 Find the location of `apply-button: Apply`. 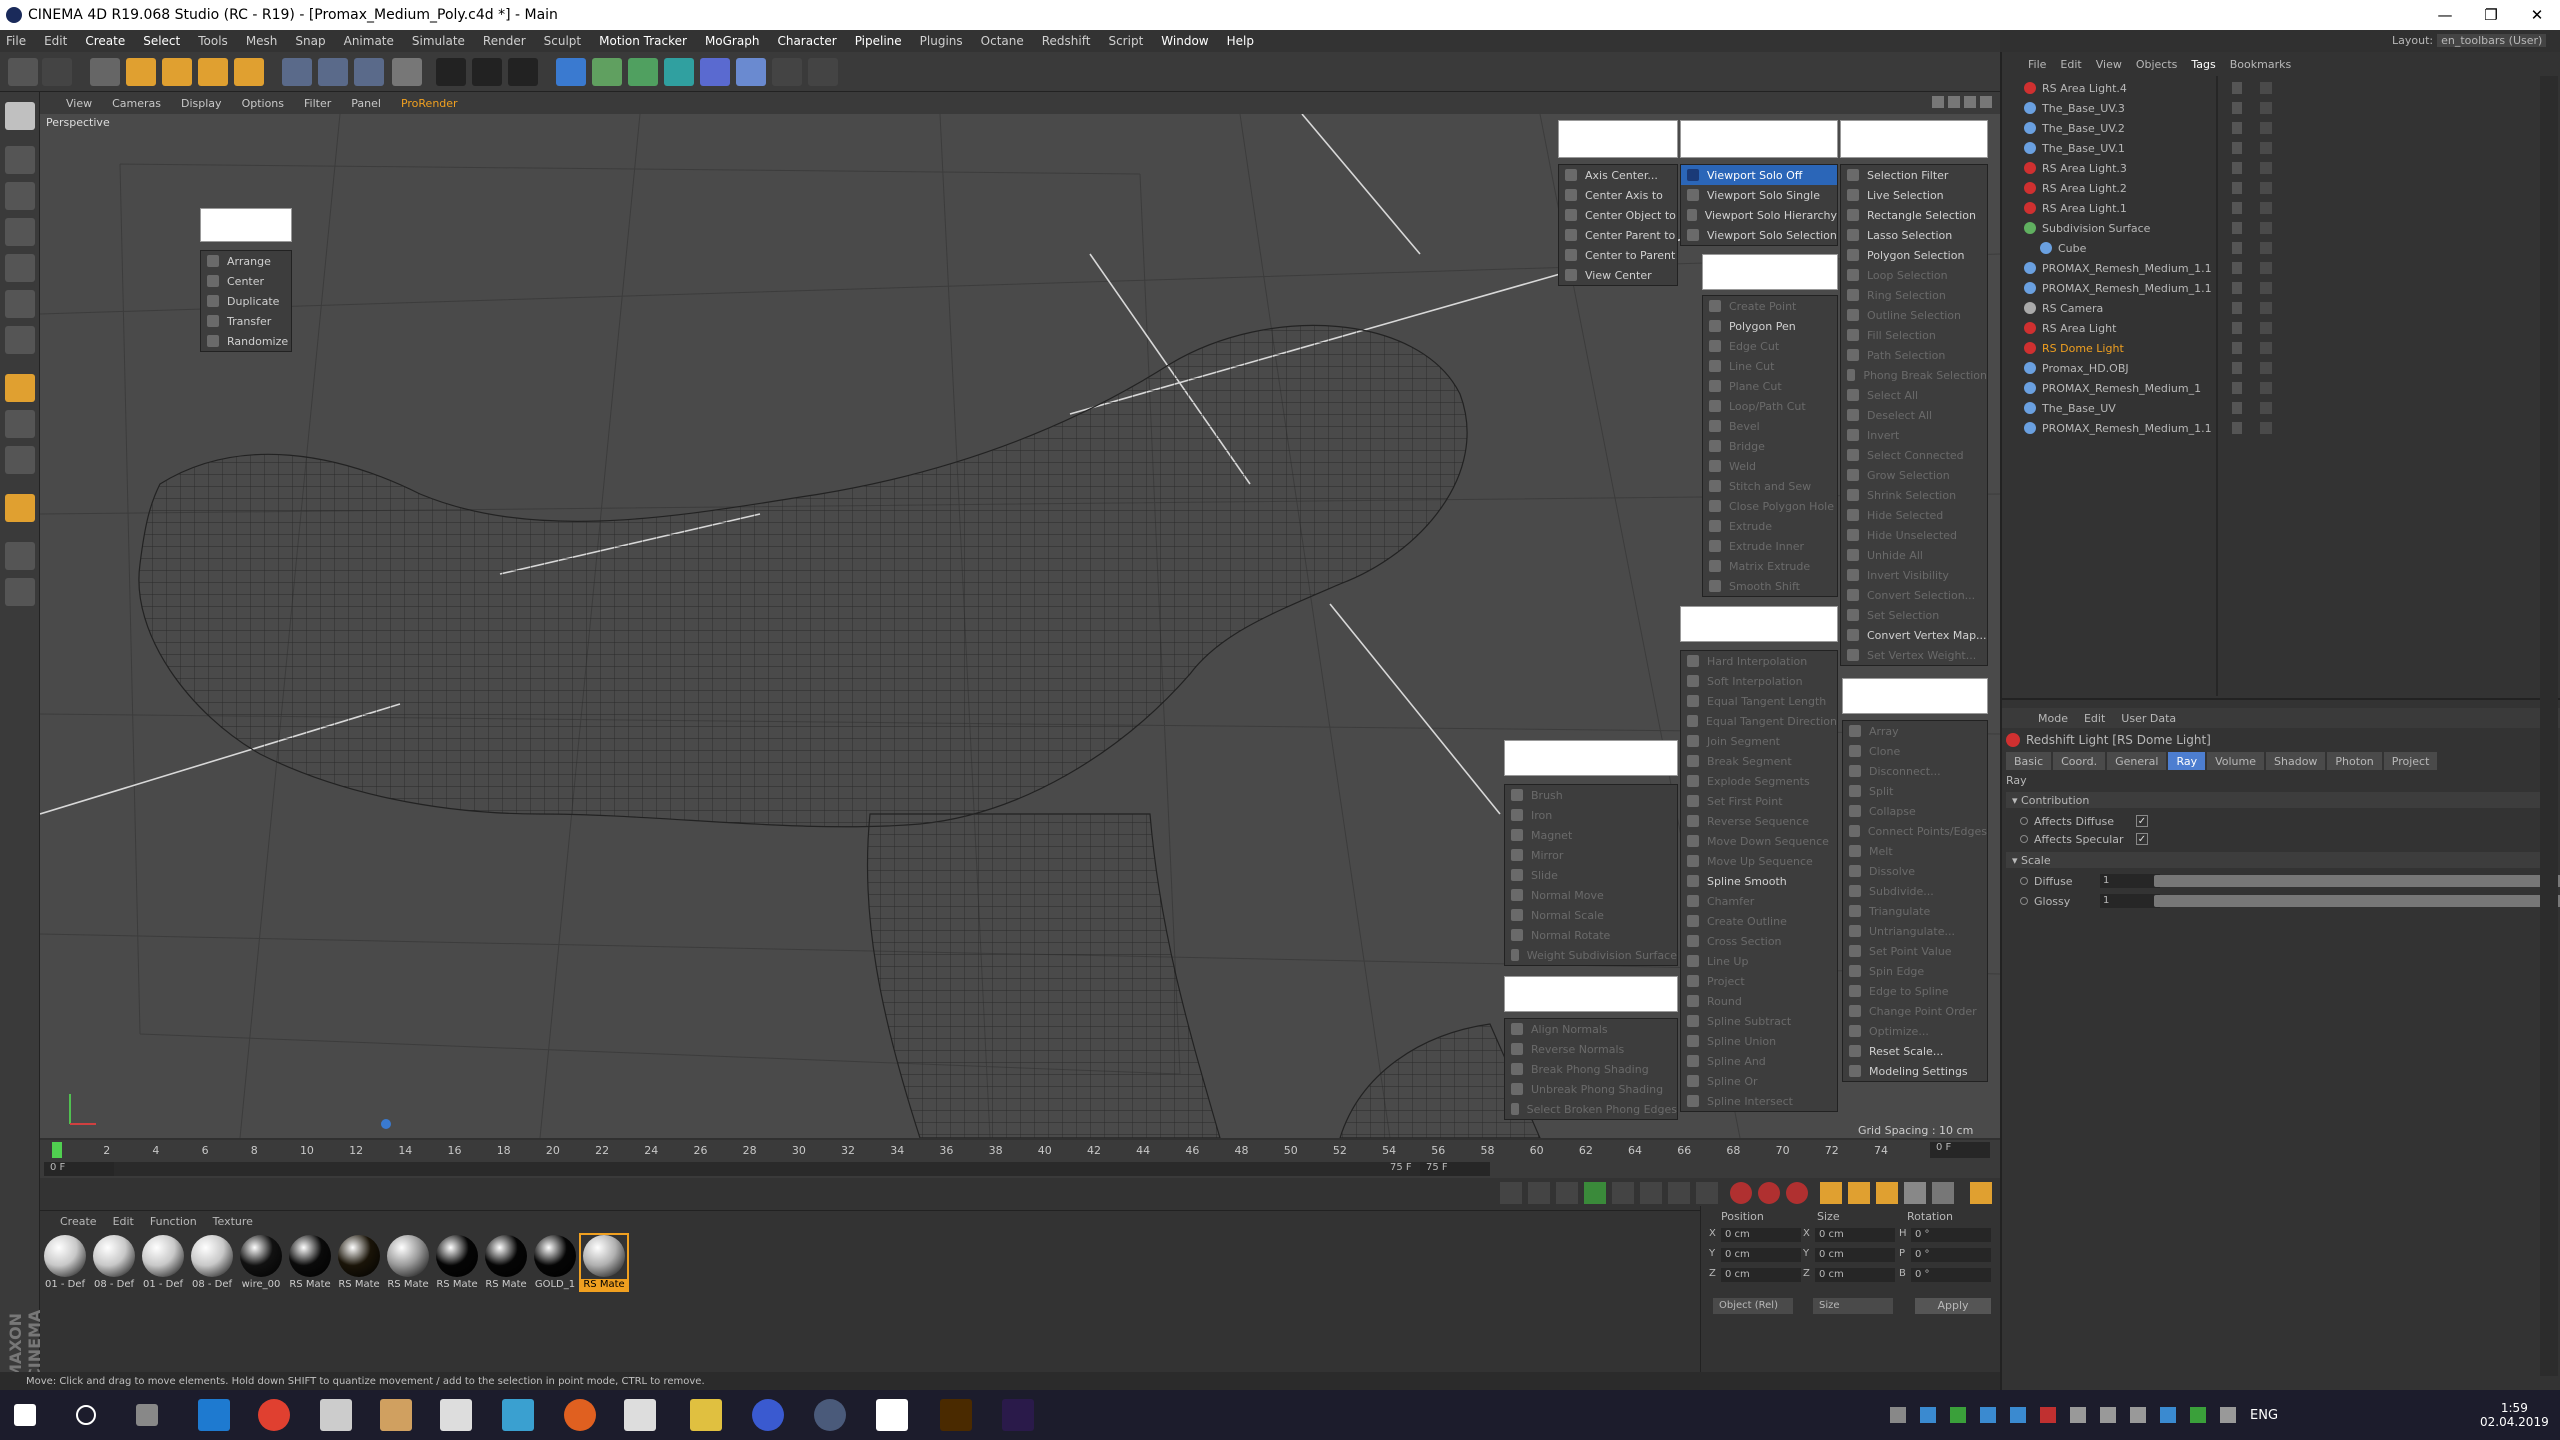

apply-button: Apply is located at coordinates (1953, 1306).